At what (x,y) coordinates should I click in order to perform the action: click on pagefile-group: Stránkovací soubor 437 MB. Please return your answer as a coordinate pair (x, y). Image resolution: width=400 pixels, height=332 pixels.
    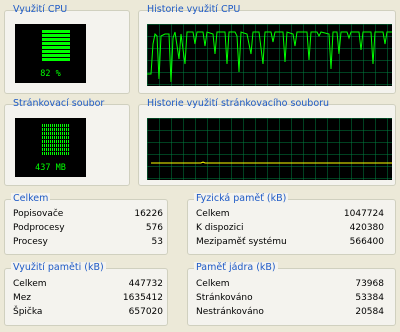
    Looking at the image, I should click on (67, 142).